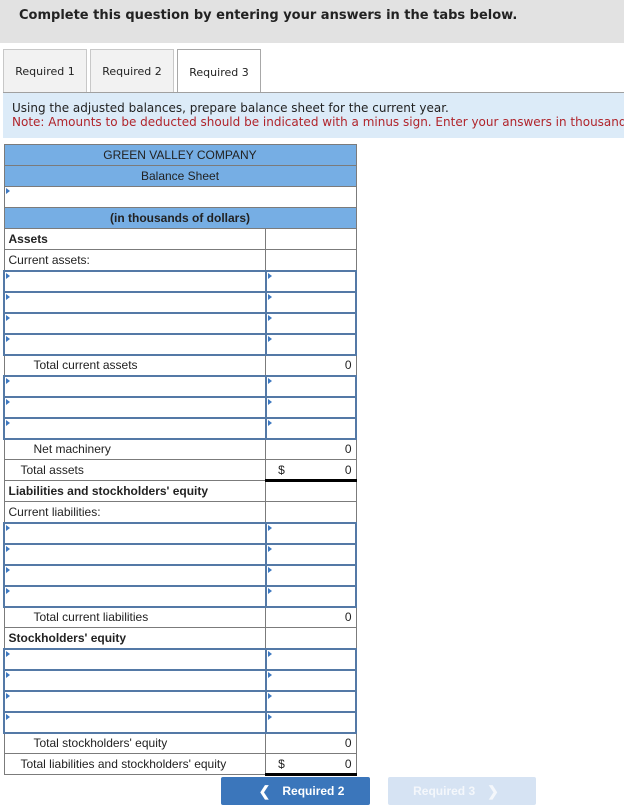 This screenshot has width=624, height=808. I want to click on liabilities-heading-row: Liabilities and stockholders' equity, so click(180, 491).